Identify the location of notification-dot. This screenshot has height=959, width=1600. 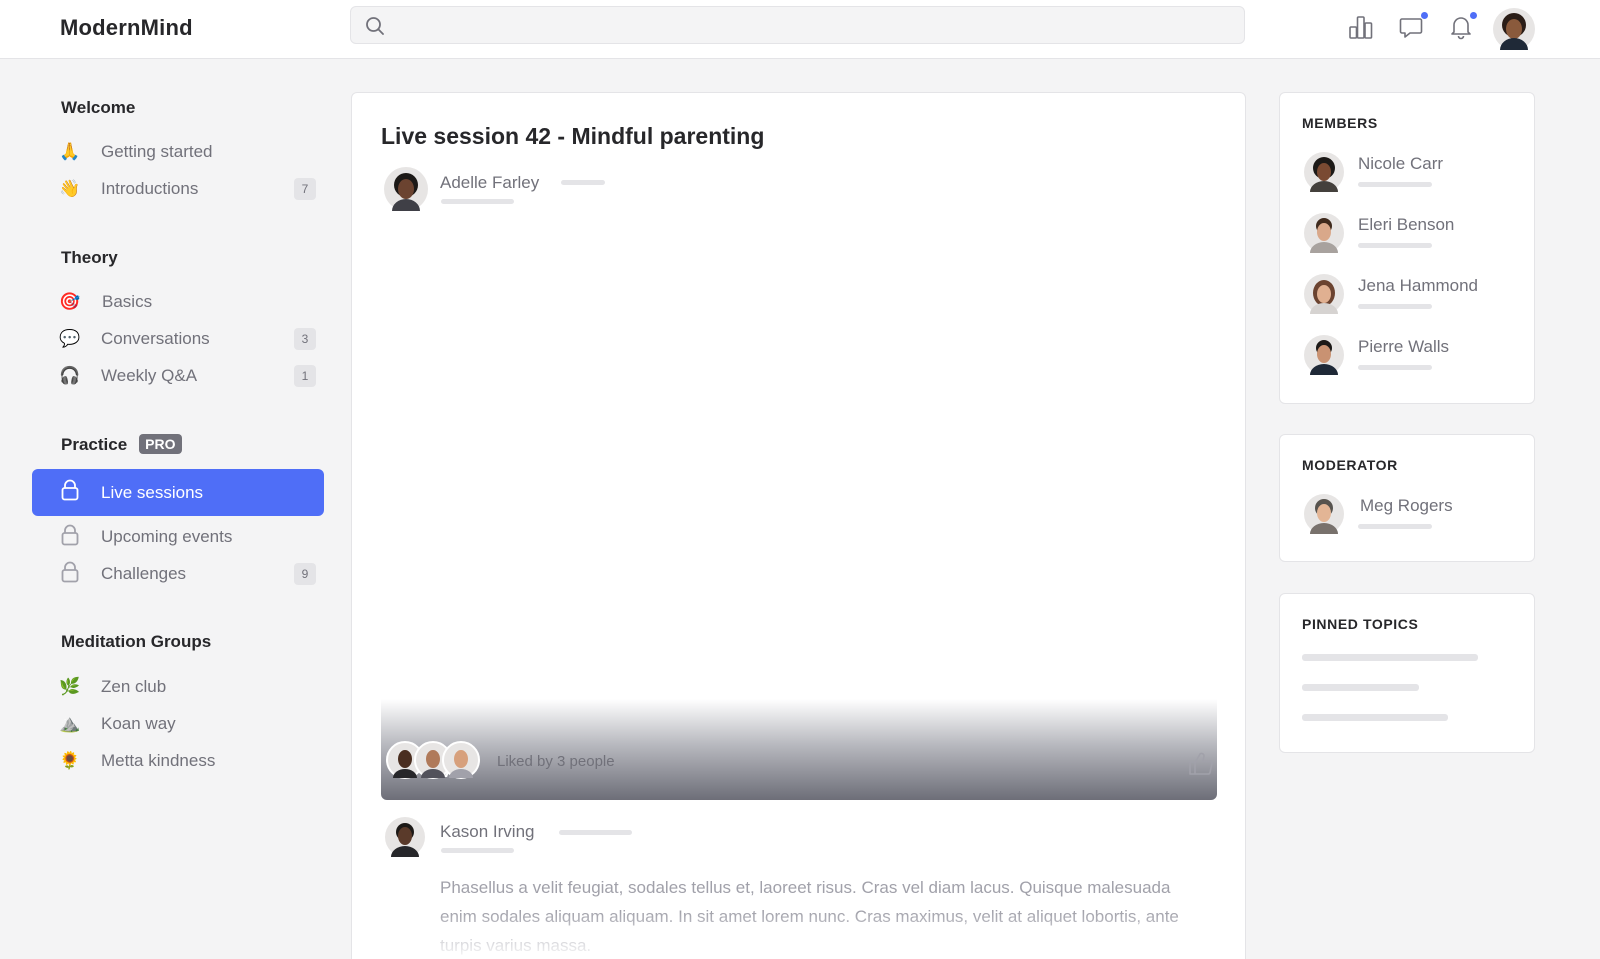
(1473, 15).